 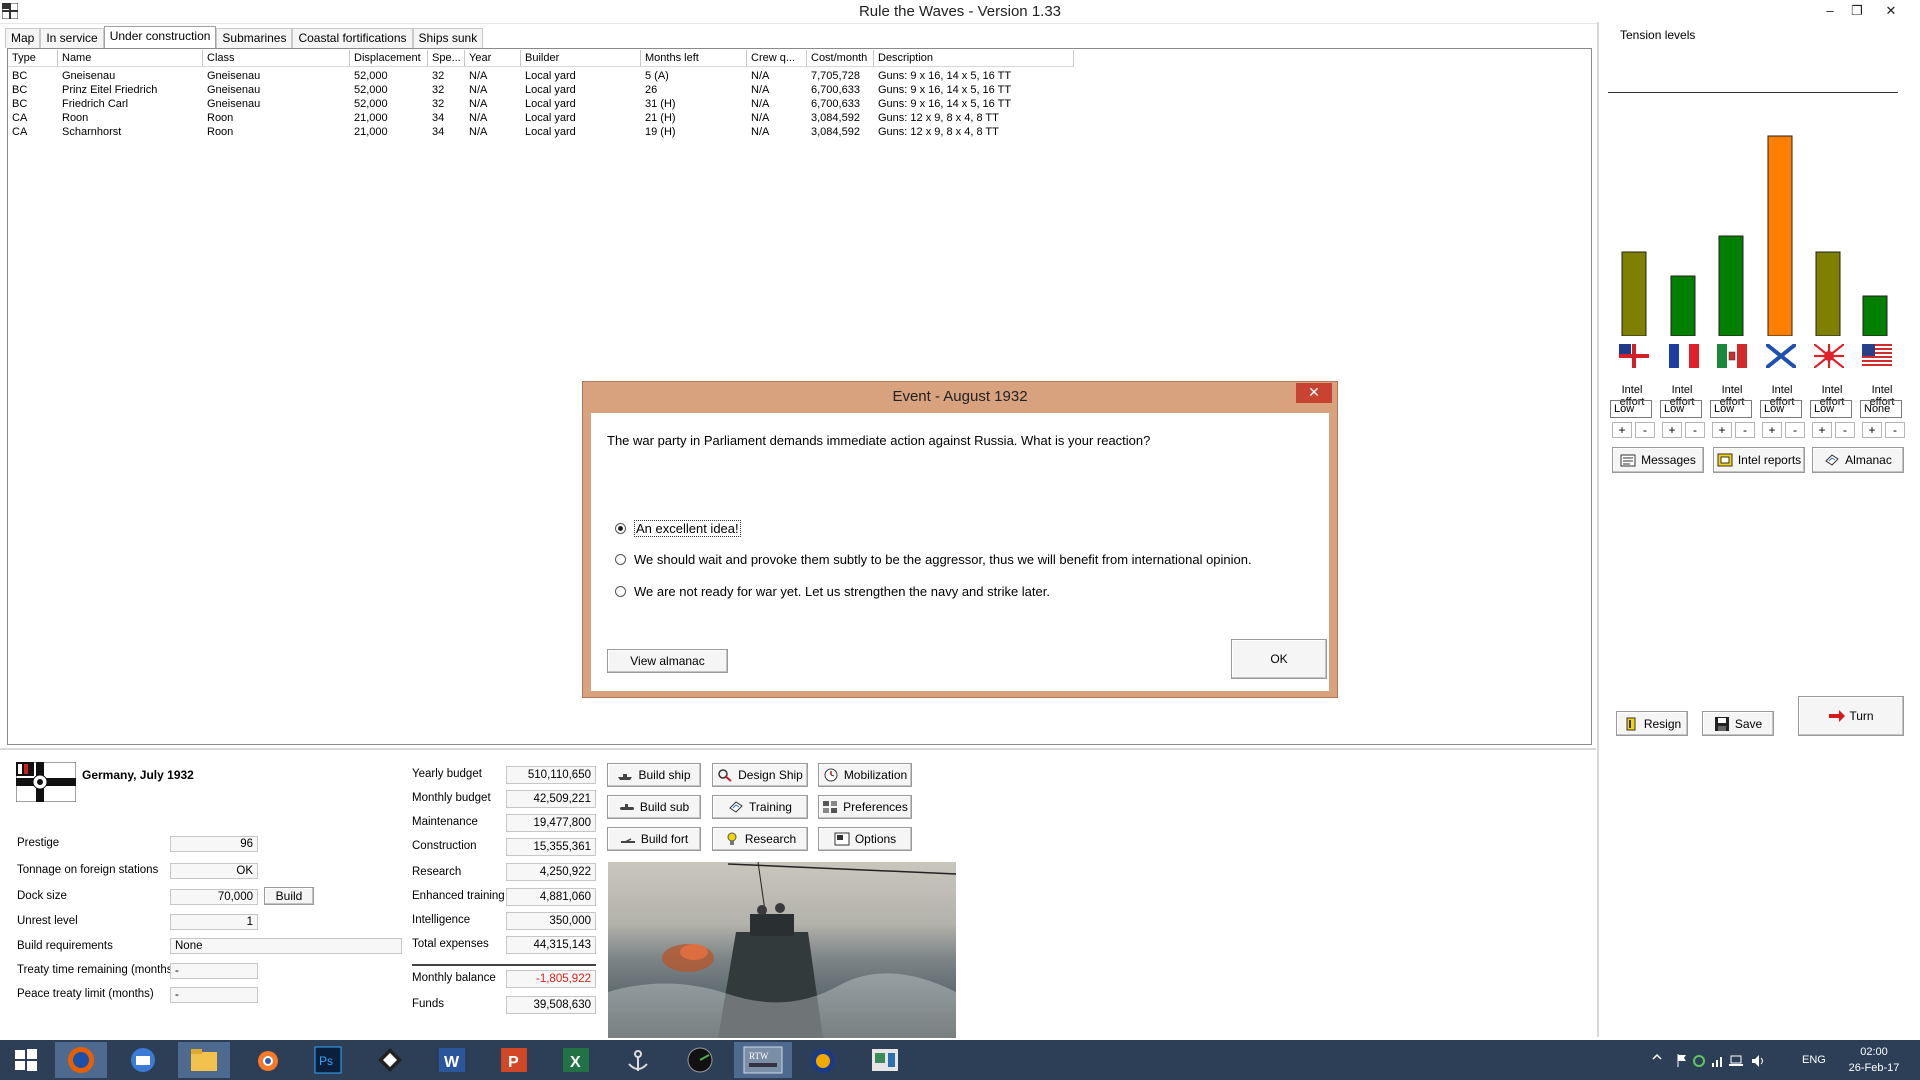 What do you see at coordinates (352, 38) in the screenshot?
I see `tab-coastal-fortifications: Coastal fortifications` at bounding box center [352, 38].